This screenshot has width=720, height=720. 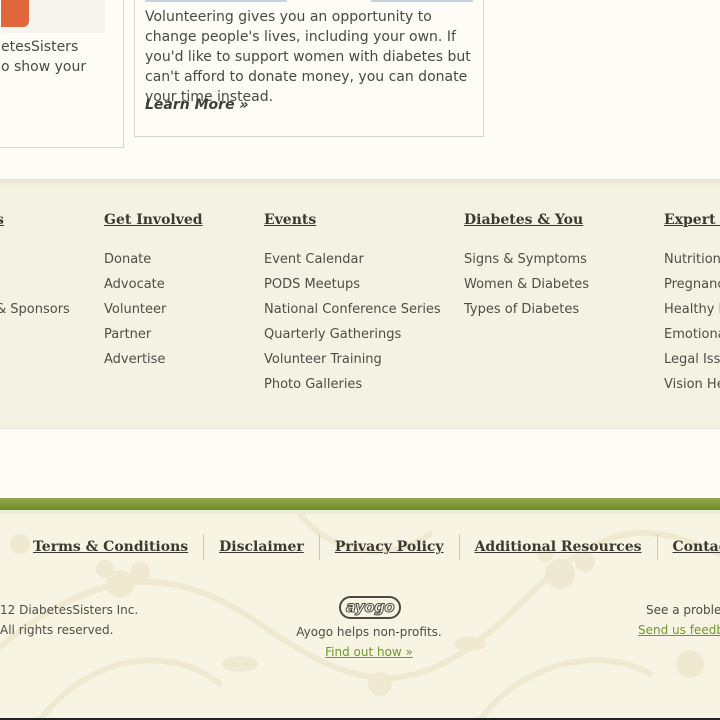 What do you see at coordinates (679, 620) in the screenshot?
I see `feedback-block: See a probler Send us feedba` at bounding box center [679, 620].